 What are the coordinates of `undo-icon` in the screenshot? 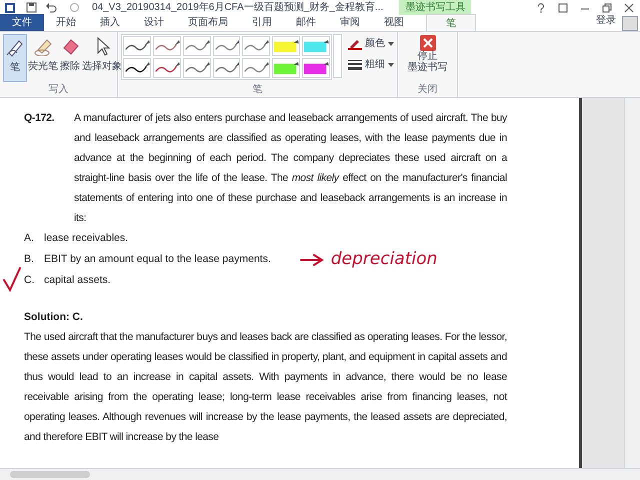 It's located at (51, 7).